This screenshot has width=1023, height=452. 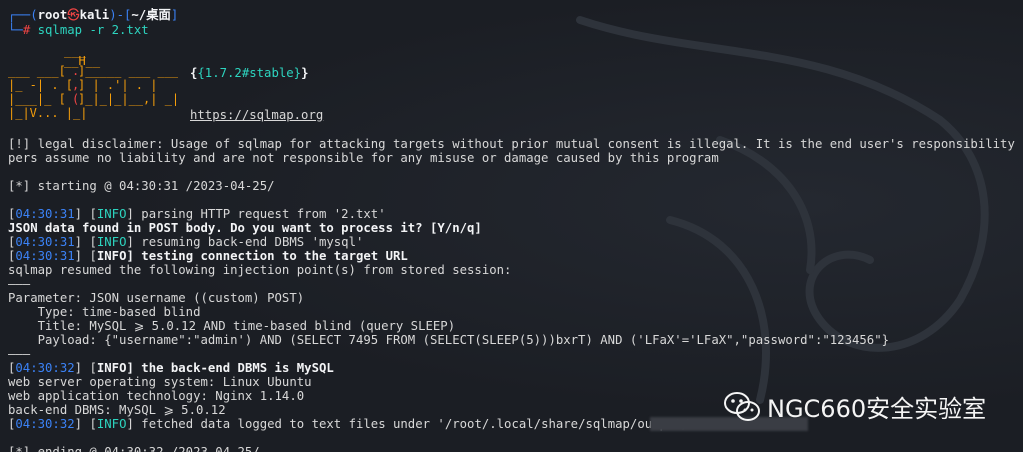 I want to click on prompt-user: root, so click(x=52, y=15).